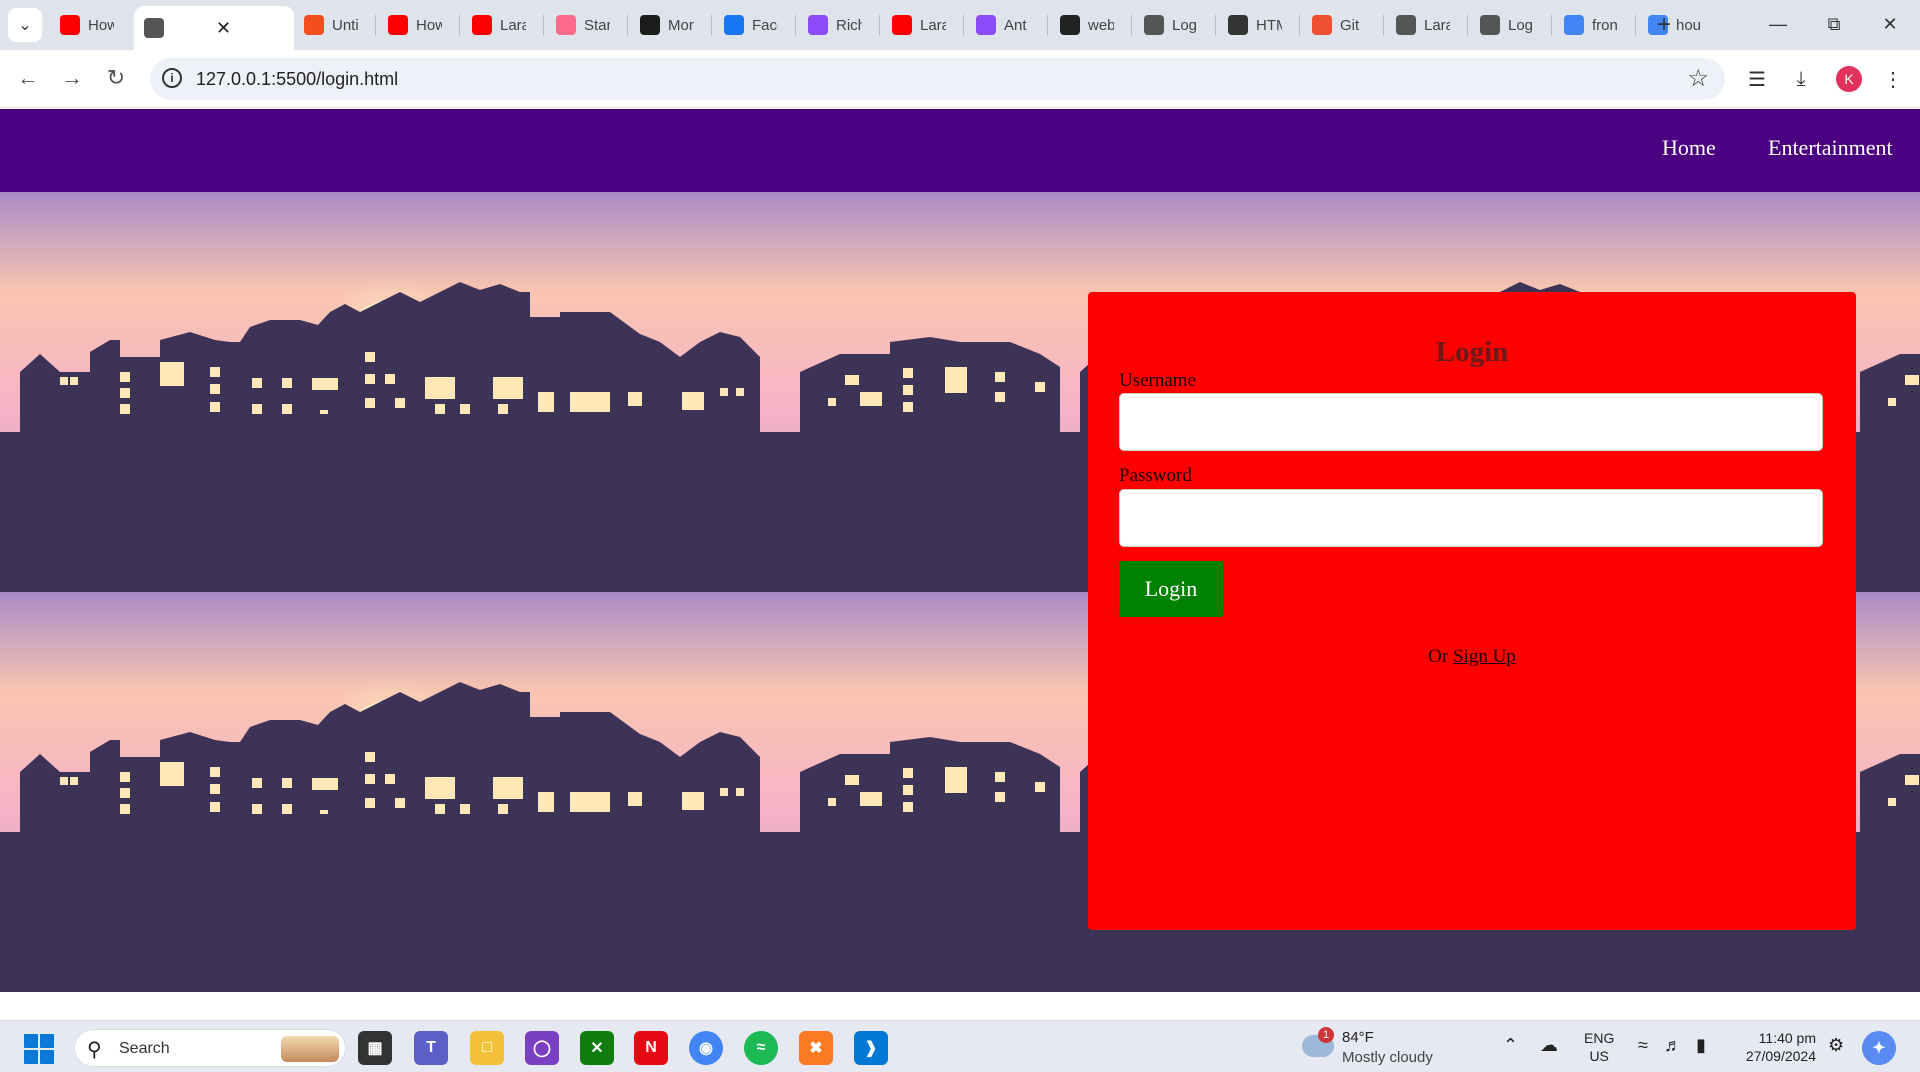  I want to click on login-button: Login, so click(1171, 589).